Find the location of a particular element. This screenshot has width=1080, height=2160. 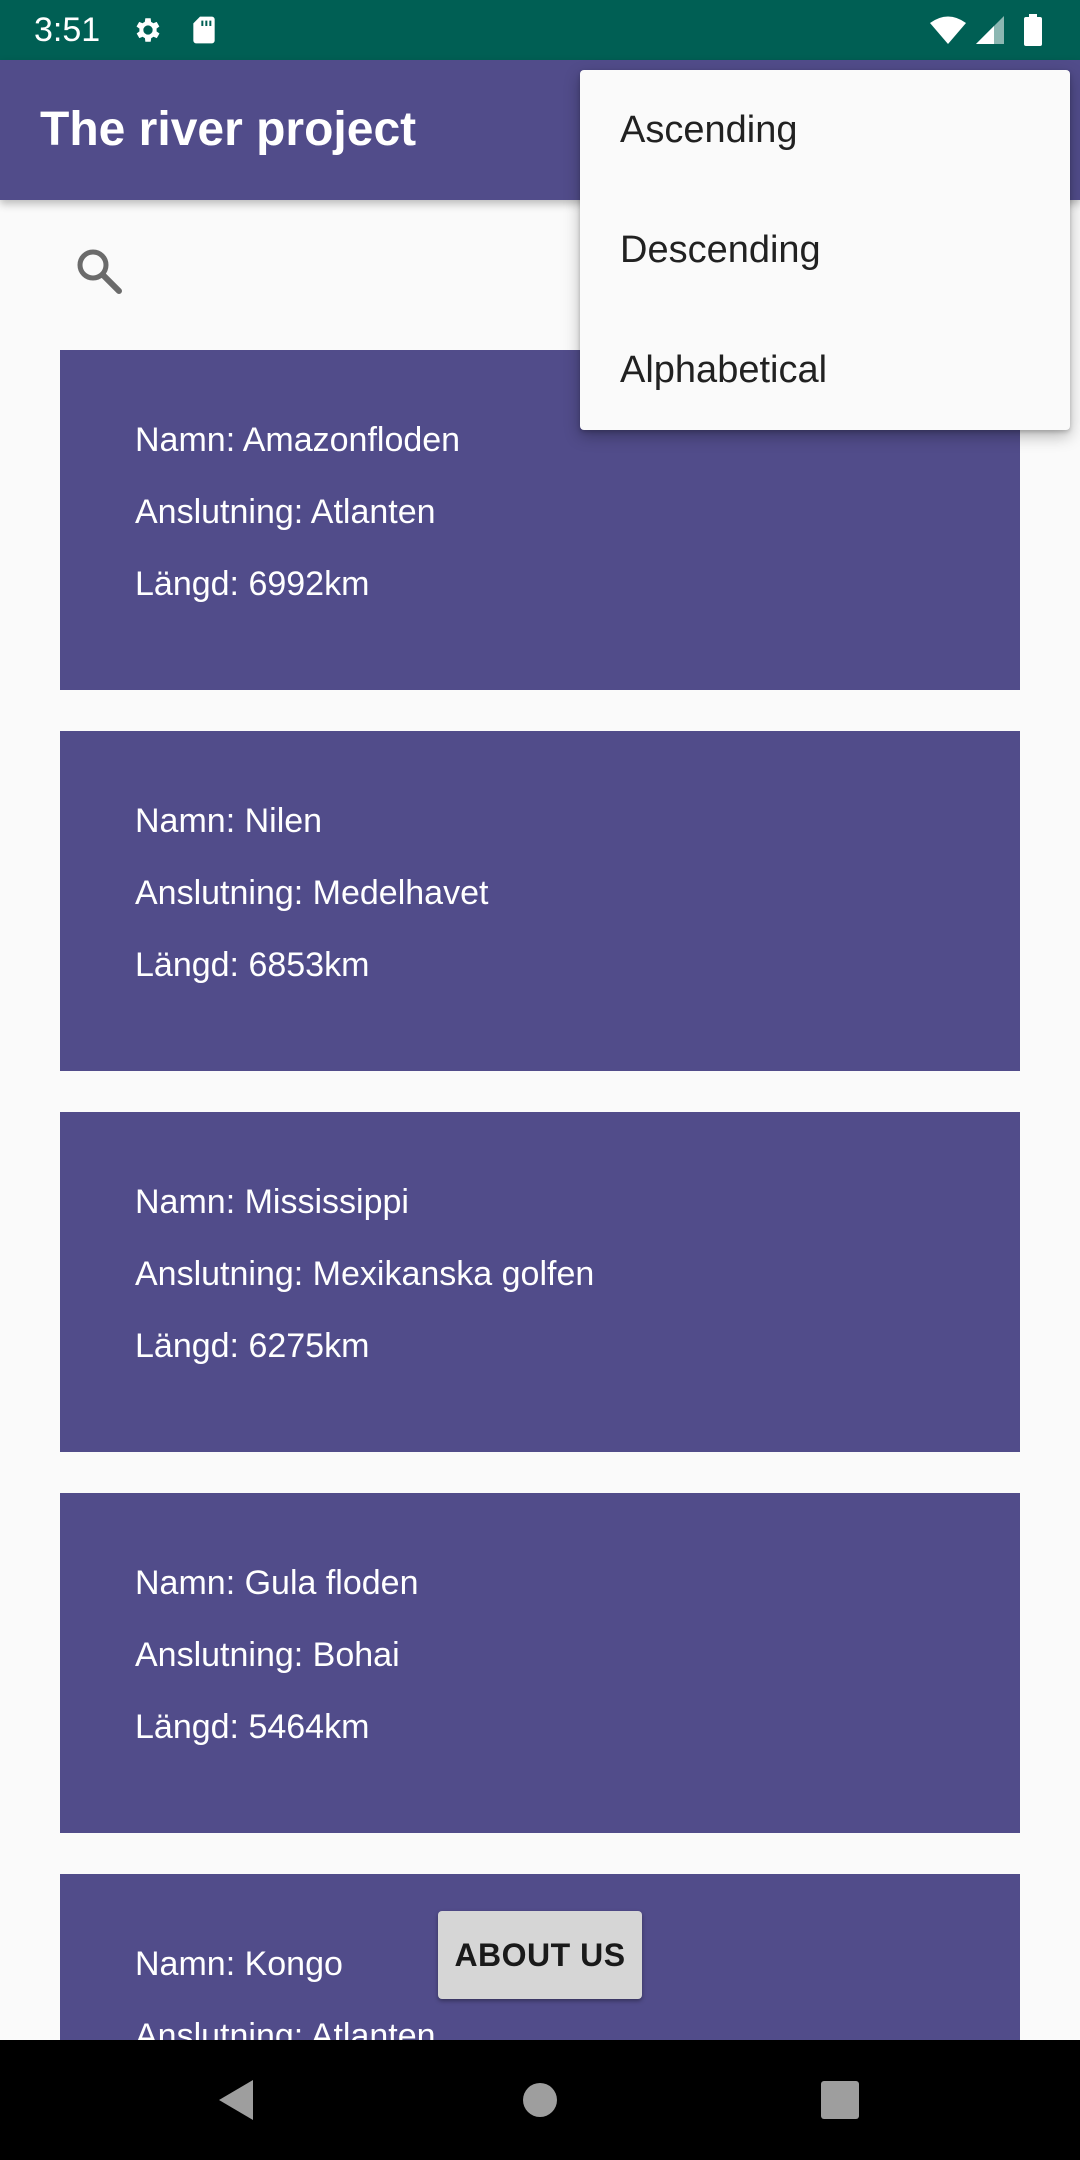

gear-icon is located at coordinates (148, 30).